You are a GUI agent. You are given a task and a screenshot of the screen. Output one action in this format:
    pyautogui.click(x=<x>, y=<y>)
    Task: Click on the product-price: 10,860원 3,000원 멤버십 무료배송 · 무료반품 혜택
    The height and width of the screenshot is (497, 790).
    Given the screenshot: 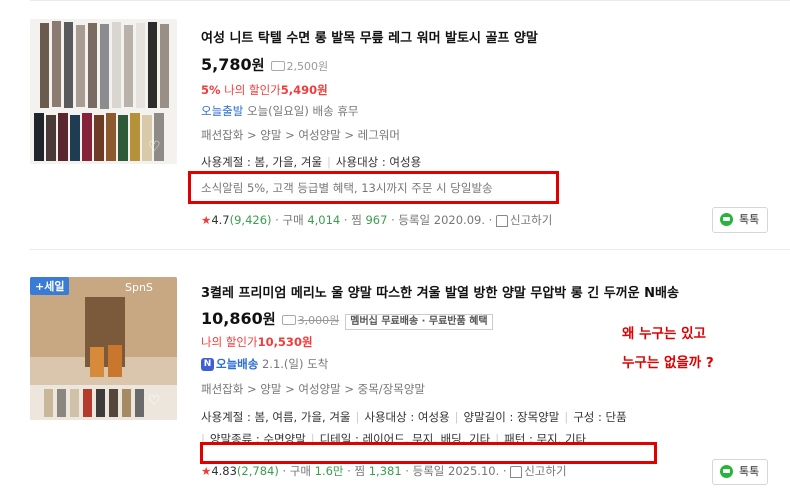 What is the action you would take?
    pyautogui.click(x=347, y=319)
    